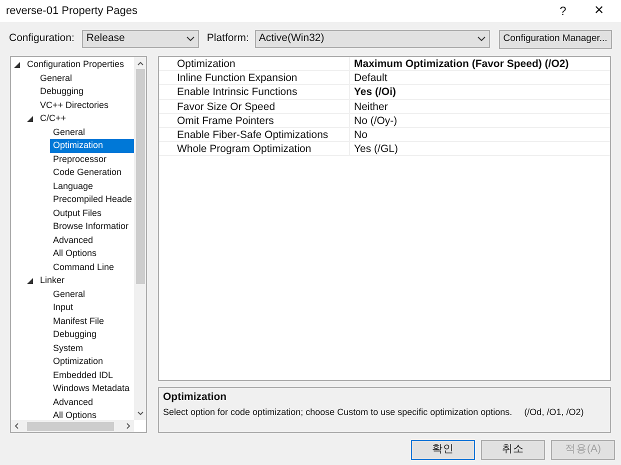 This screenshot has width=621, height=465. What do you see at coordinates (92, 213) in the screenshot?
I see `tree-item: Output Files` at bounding box center [92, 213].